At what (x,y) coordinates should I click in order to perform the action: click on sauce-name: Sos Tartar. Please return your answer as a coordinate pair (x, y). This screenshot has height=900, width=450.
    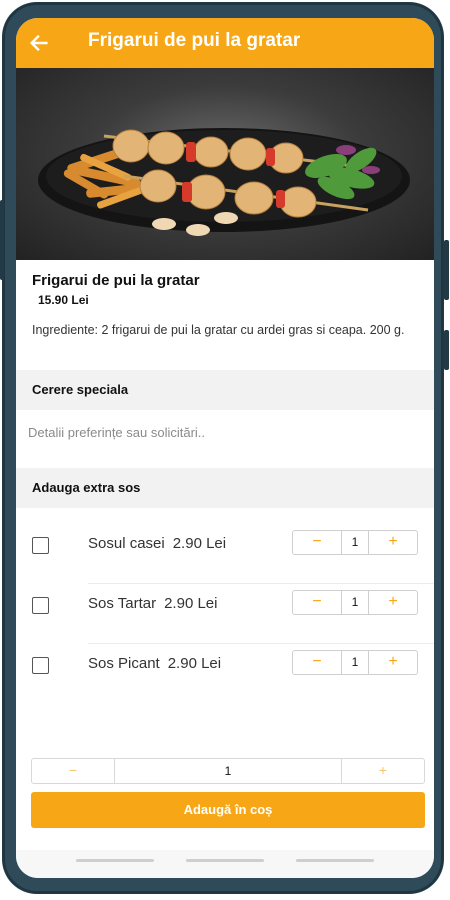
    Looking at the image, I should click on (122, 603).